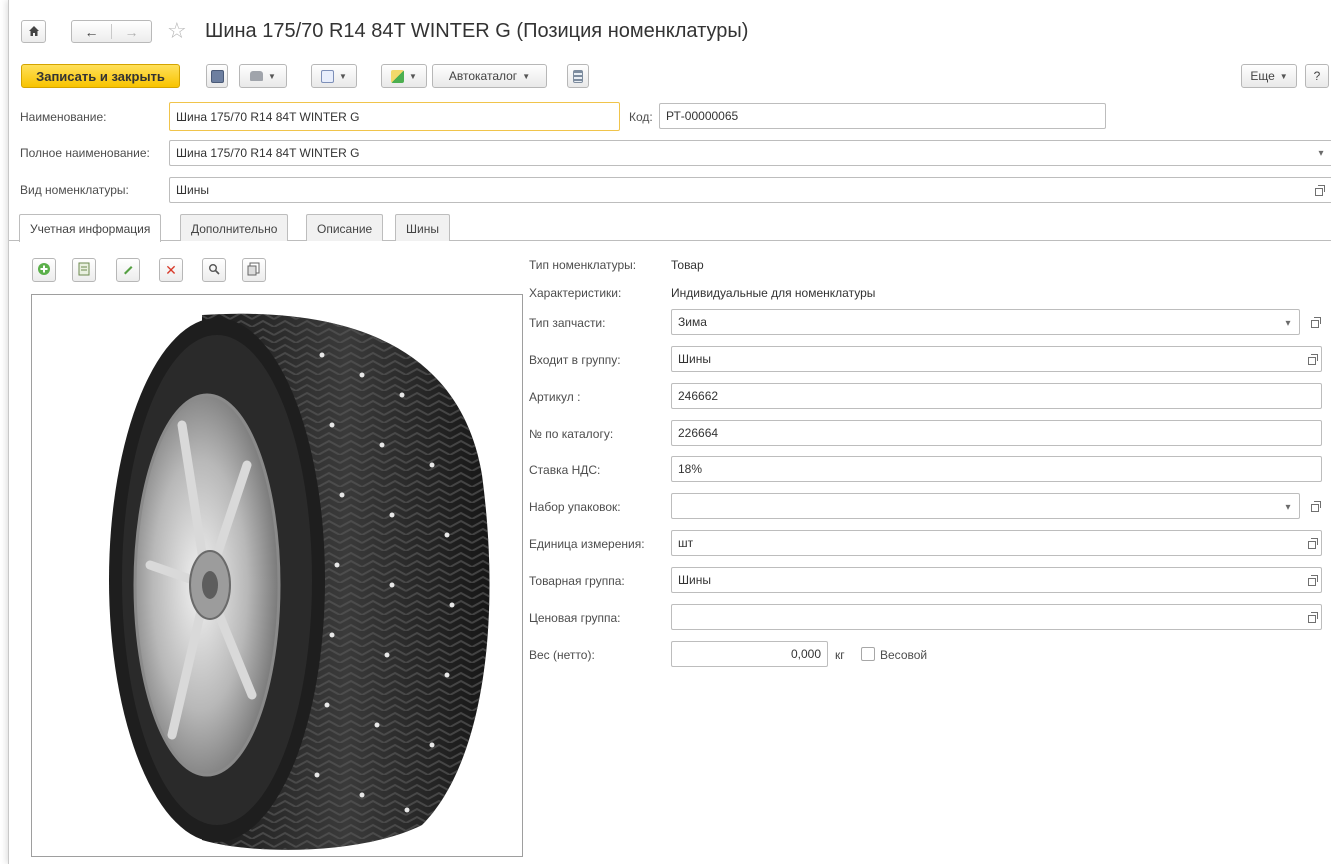 The width and height of the screenshot is (1331, 864). What do you see at coordinates (177, 31) in the screenshot?
I see `star-icon: ☆` at bounding box center [177, 31].